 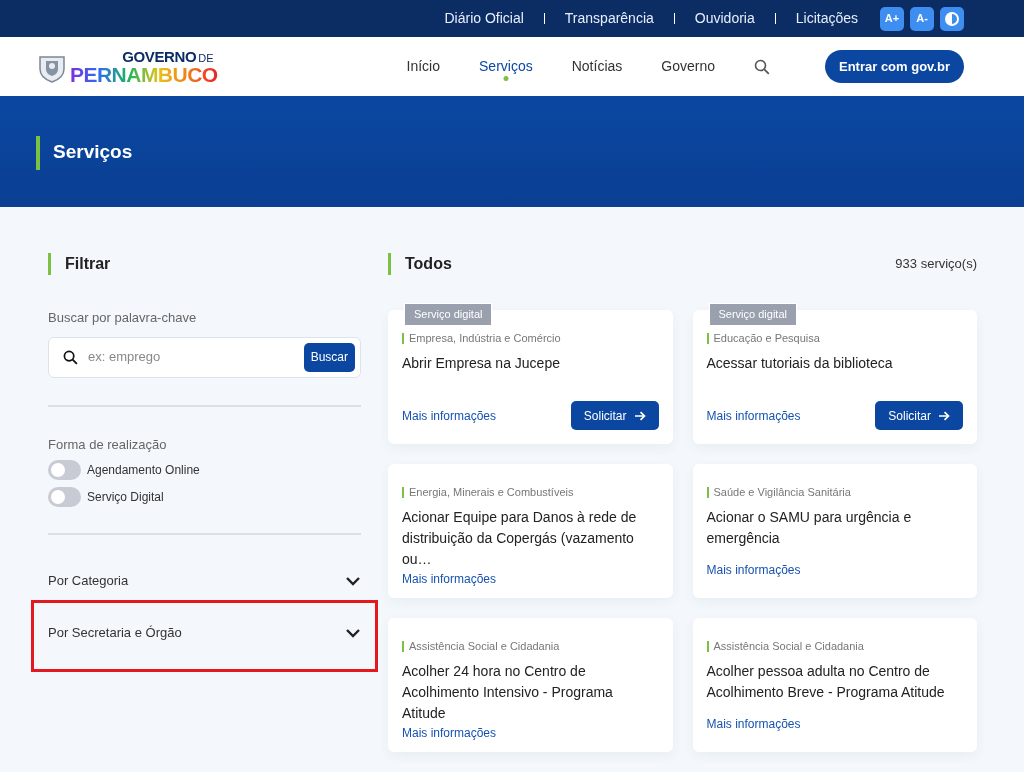 I want to click on nav-link: Notícias, so click(x=597, y=66).